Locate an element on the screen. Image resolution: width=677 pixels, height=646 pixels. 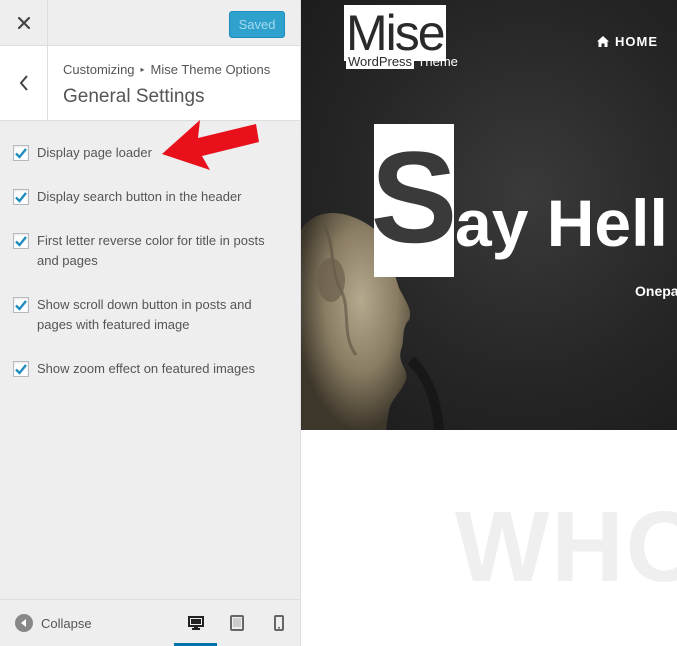
hero-subtitle: Onepa is located at coordinates (656, 291).